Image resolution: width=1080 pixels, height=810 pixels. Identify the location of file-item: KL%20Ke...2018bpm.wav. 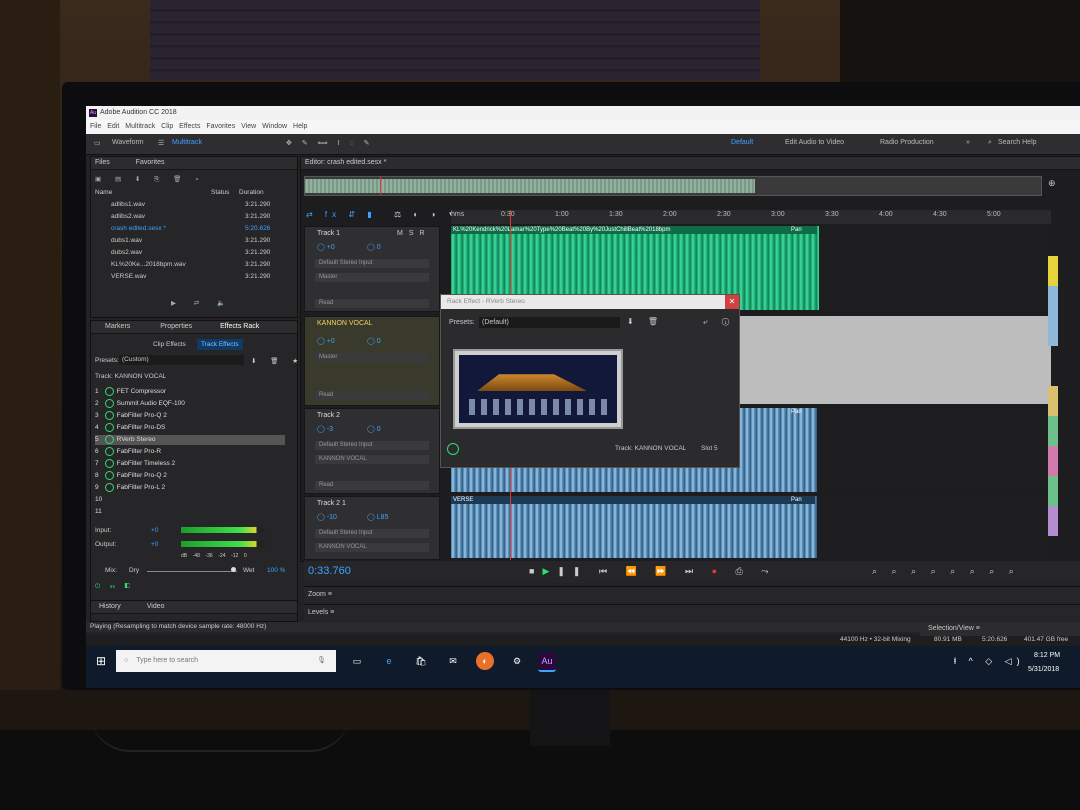
(148, 264).